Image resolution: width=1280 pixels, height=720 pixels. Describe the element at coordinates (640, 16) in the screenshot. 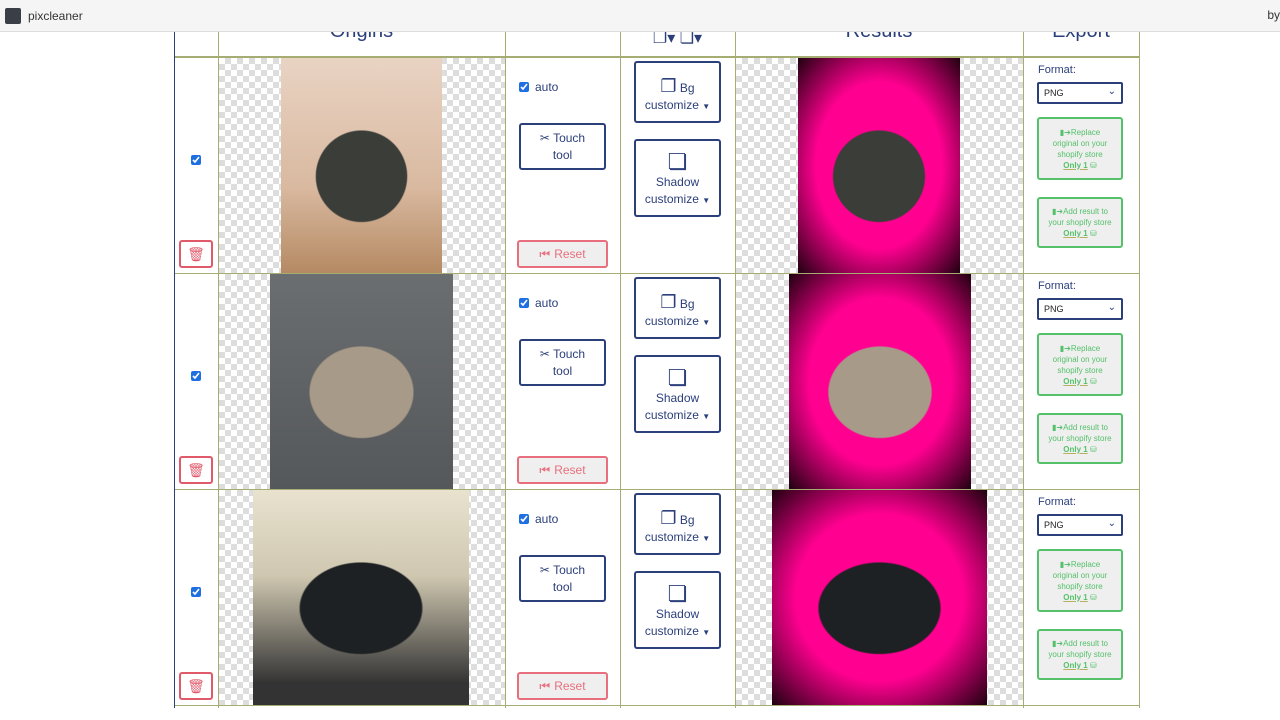

I see `app-header: pixcleaner by` at that location.